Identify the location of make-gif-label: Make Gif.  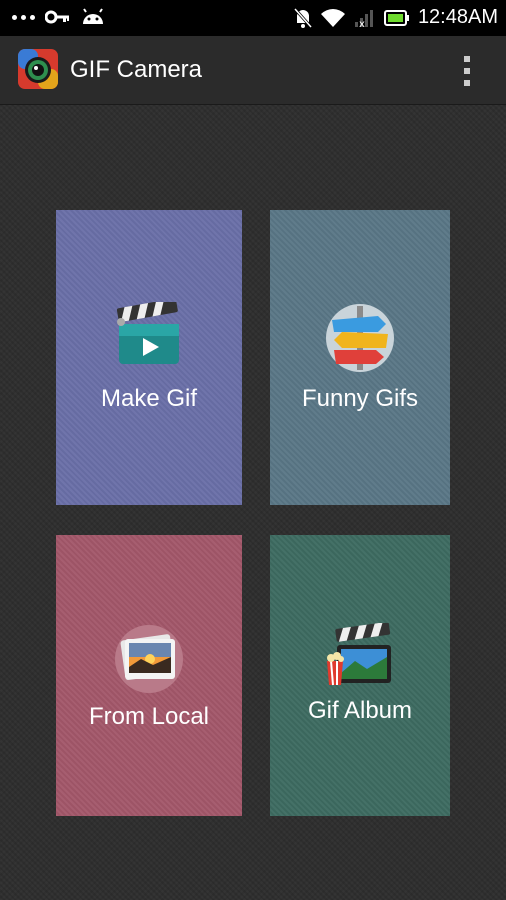
(149, 398).